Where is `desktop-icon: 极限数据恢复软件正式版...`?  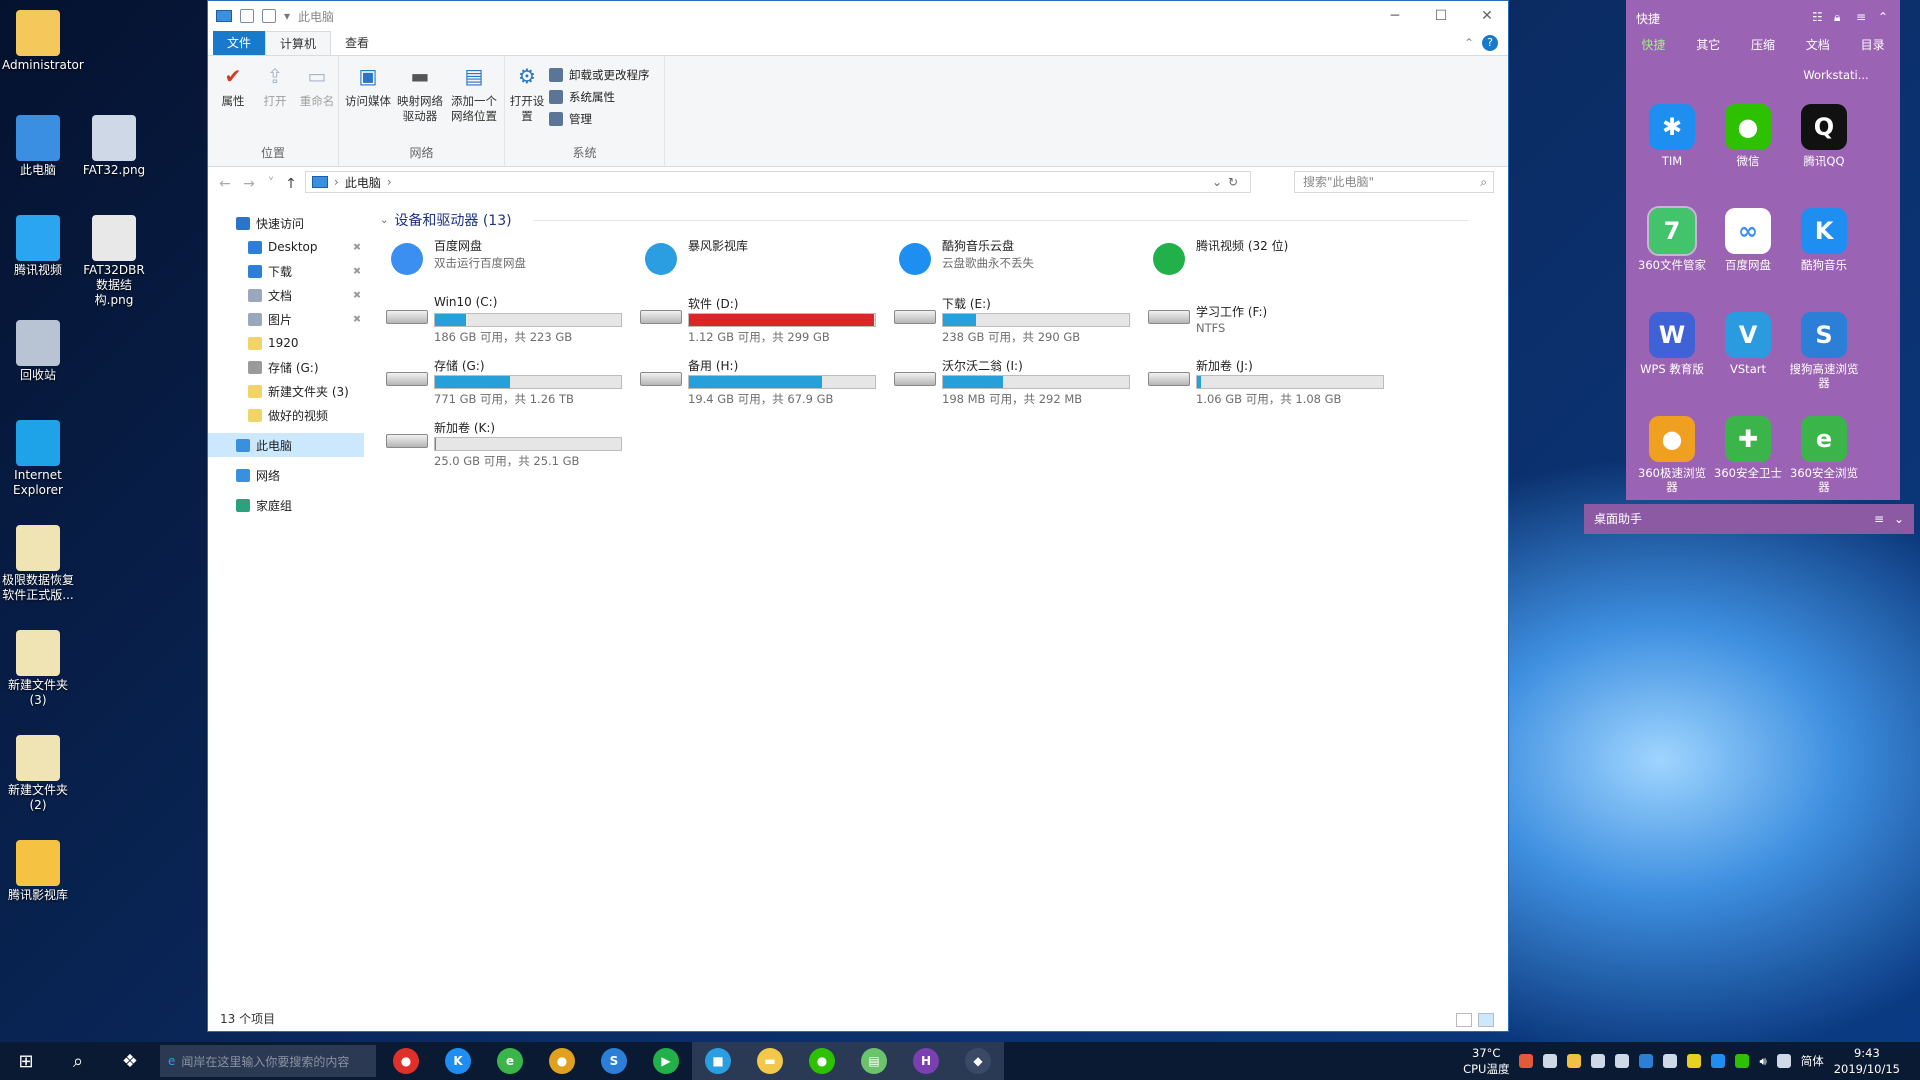 desktop-icon: 极限数据恢复软件正式版... is located at coordinates (38, 564).